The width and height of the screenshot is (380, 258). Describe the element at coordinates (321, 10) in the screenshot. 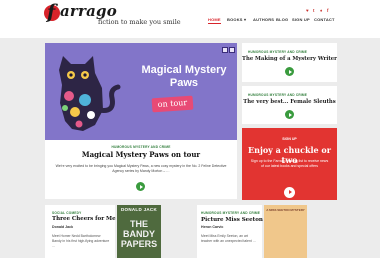

I see `social-icon-3: ♦` at that location.